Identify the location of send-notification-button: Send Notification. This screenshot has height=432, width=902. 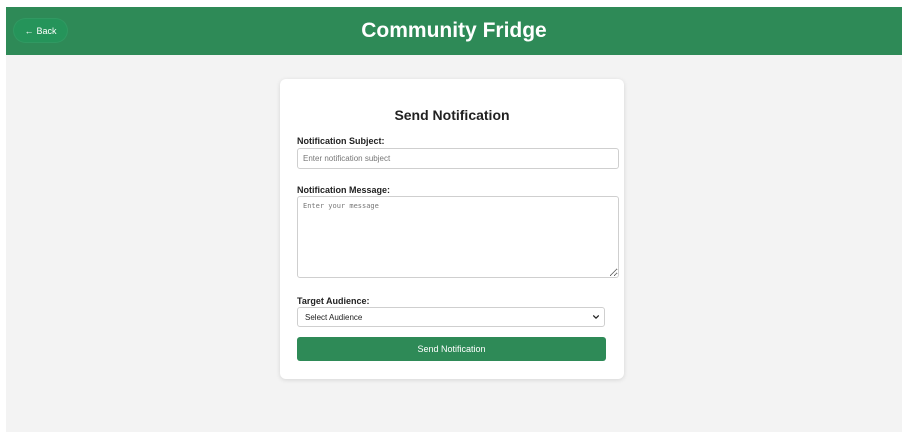
(451, 349).